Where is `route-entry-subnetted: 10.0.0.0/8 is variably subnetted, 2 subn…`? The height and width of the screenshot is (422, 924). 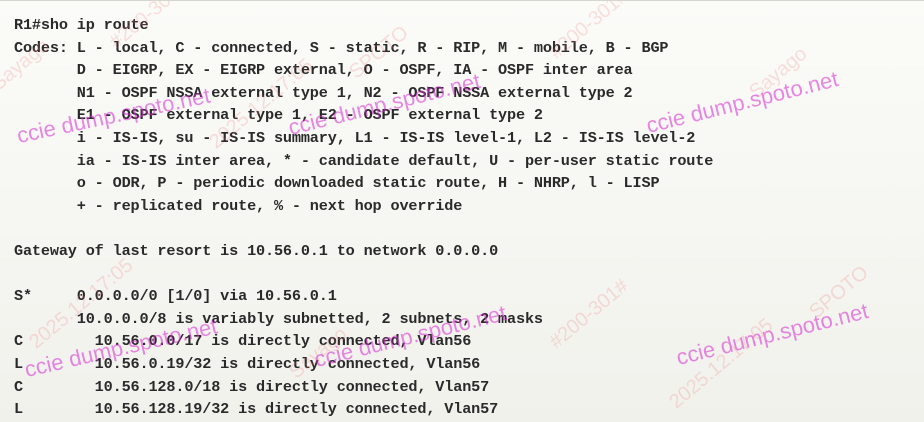 route-entry-subnetted: 10.0.0.0/8 is variably subnetted, 2 subn… is located at coordinates (278, 318).